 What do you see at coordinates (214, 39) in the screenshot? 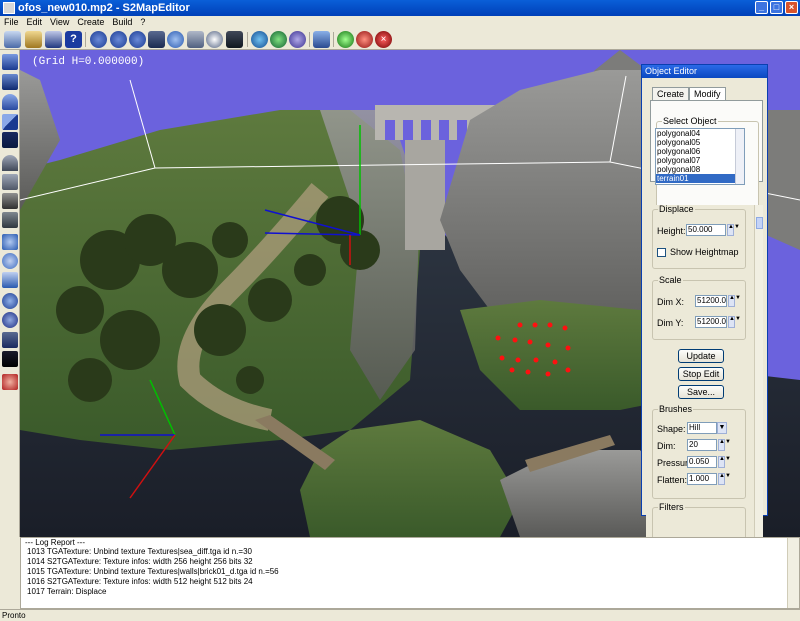
I see `zoom-icon` at bounding box center [214, 39].